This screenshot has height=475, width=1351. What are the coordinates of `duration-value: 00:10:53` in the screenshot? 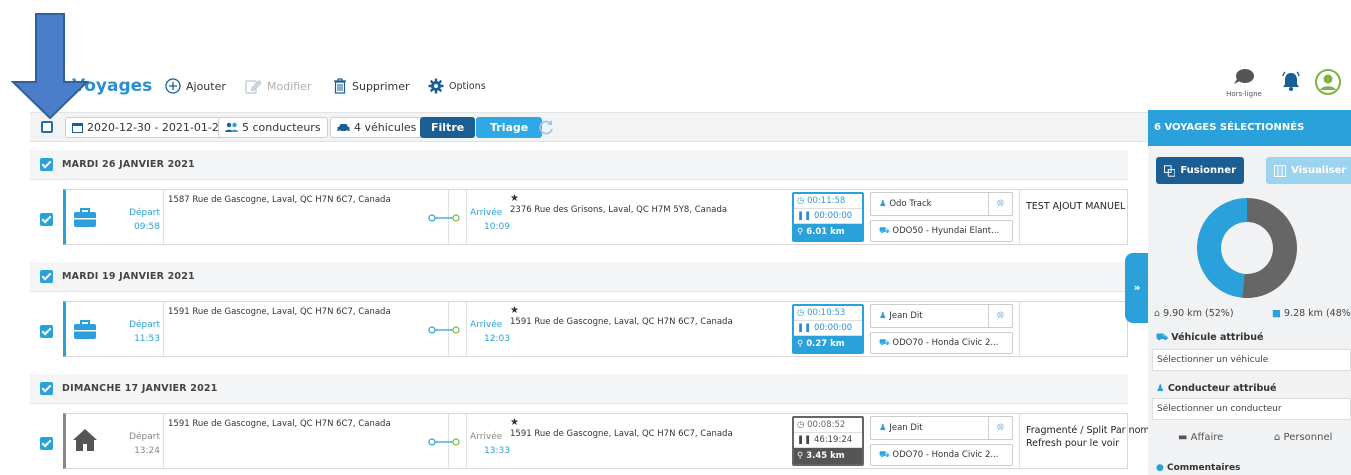 It's located at (826, 313).